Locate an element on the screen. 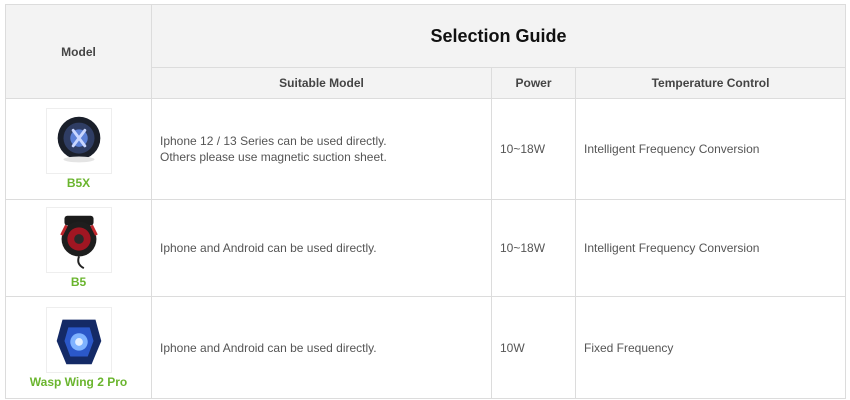  temperature-control-cell: Fixed Frequency is located at coordinates (710, 347).